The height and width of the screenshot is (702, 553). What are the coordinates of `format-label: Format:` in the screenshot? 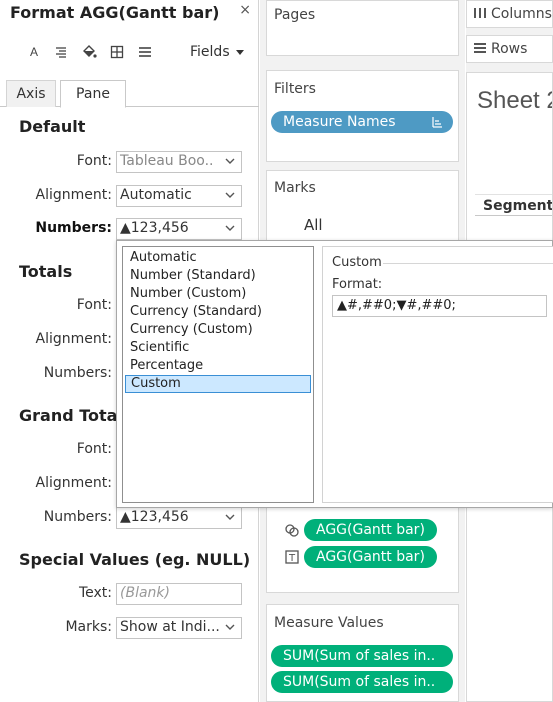 It's located at (357, 284).